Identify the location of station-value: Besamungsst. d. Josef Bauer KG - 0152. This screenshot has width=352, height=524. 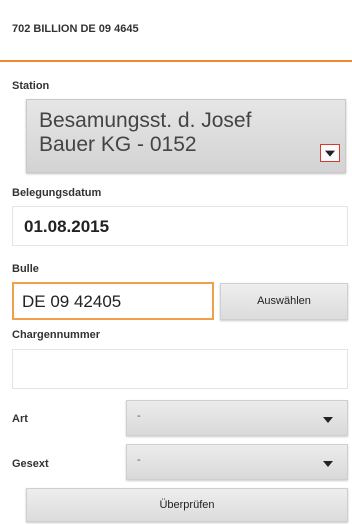
(164, 133).